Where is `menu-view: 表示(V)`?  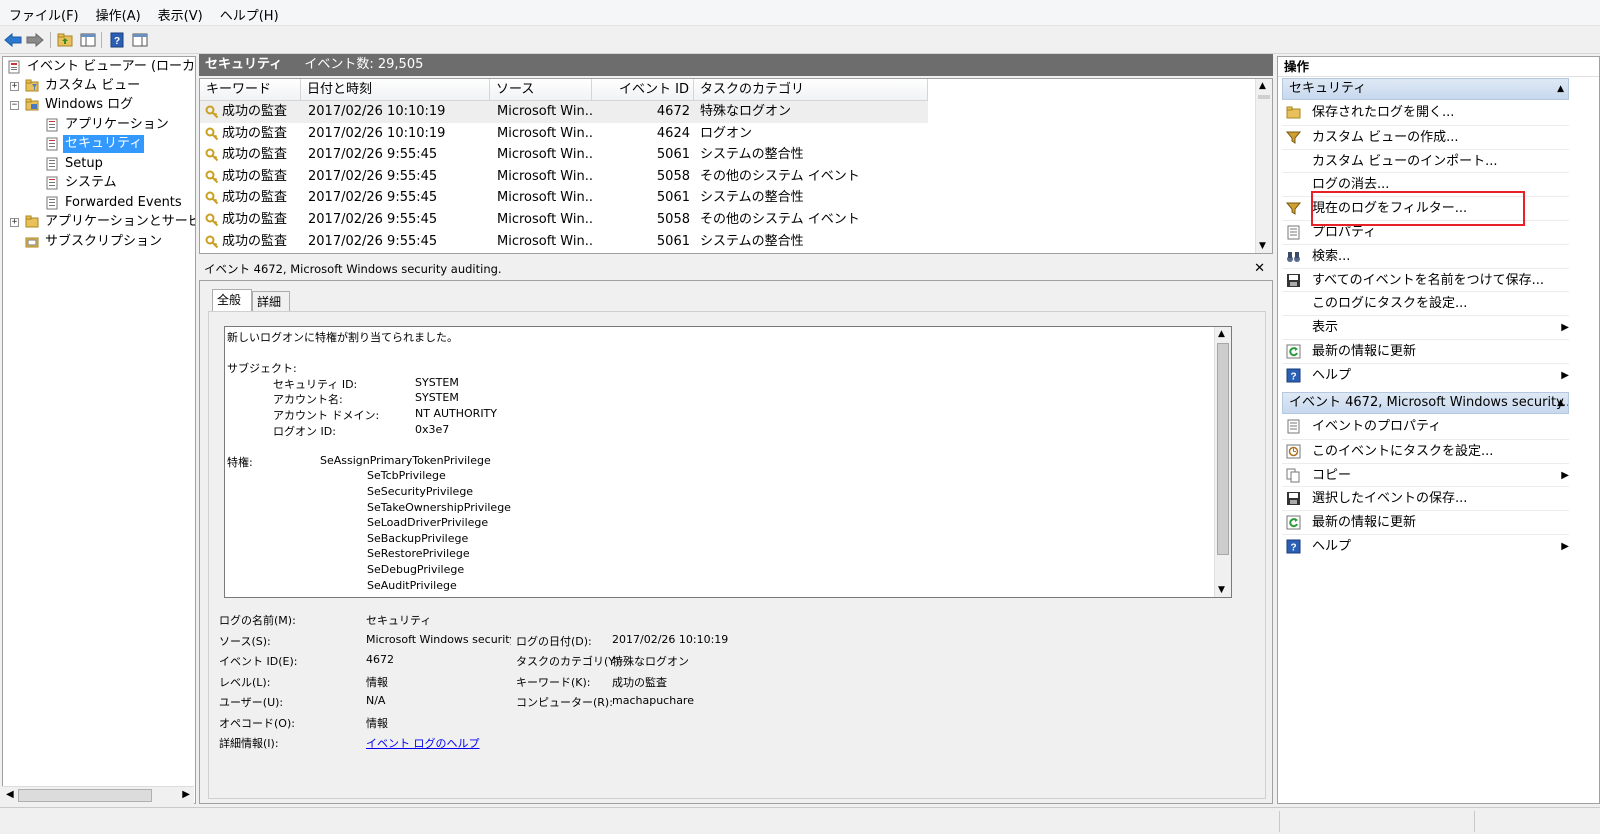 menu-view: 表示(V) is located at coordinates (180, 12).